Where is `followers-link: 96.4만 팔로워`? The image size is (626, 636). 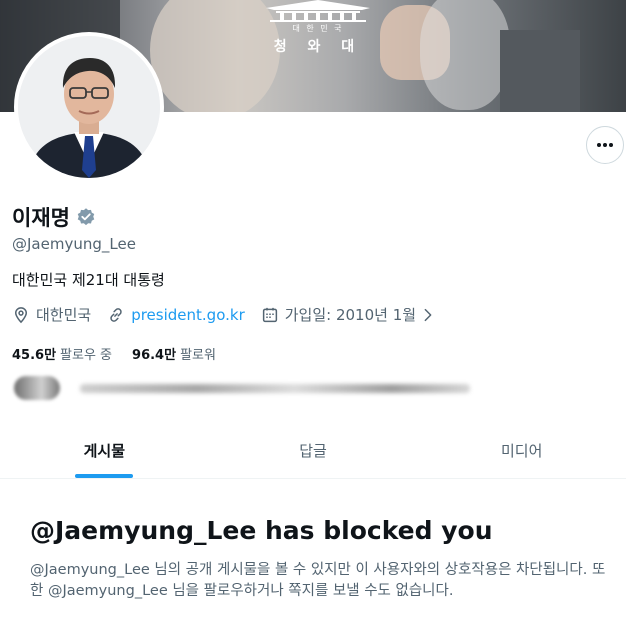 followers-link: 96.4만 팔로워 is located at coordinates (174, 353).